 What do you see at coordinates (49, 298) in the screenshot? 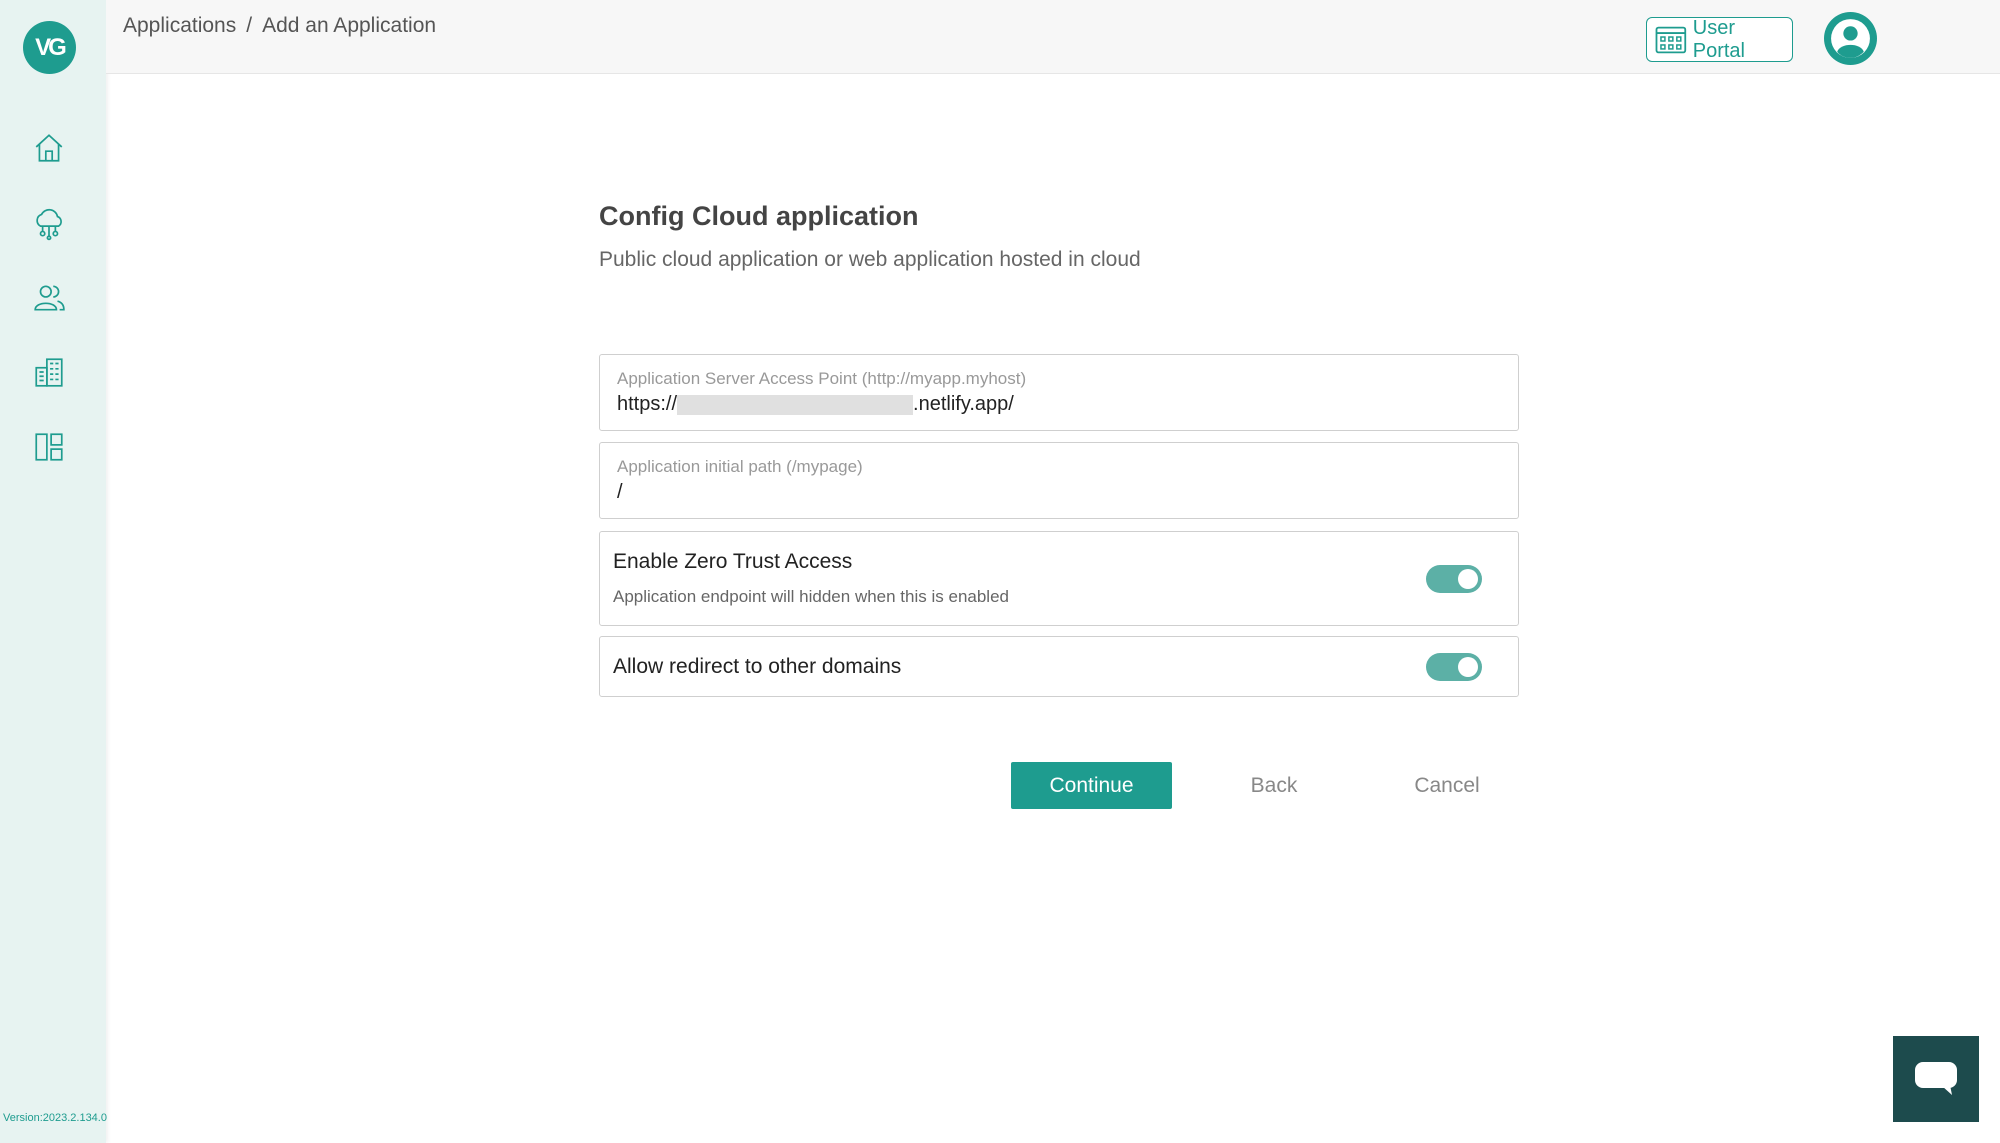
I see `users-icon` at bounding box center [49, 298].